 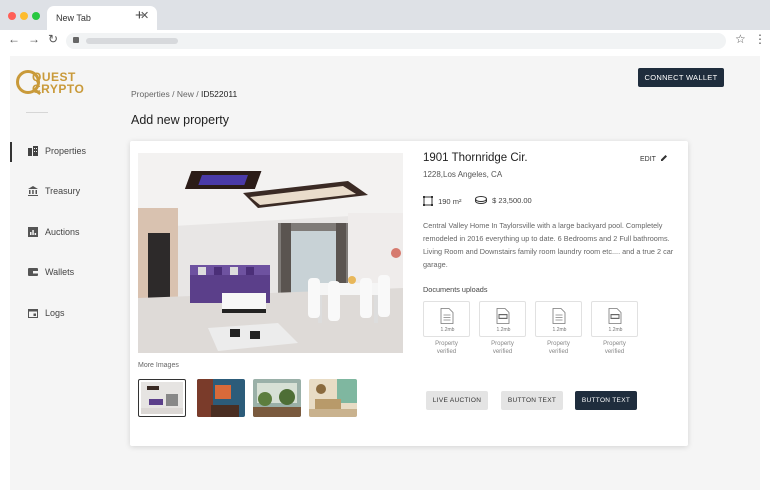 What do you see at coordinates (73, 18) in the screenshot?
I see `tab-title: New Tab` at bounding box center [73, 18].